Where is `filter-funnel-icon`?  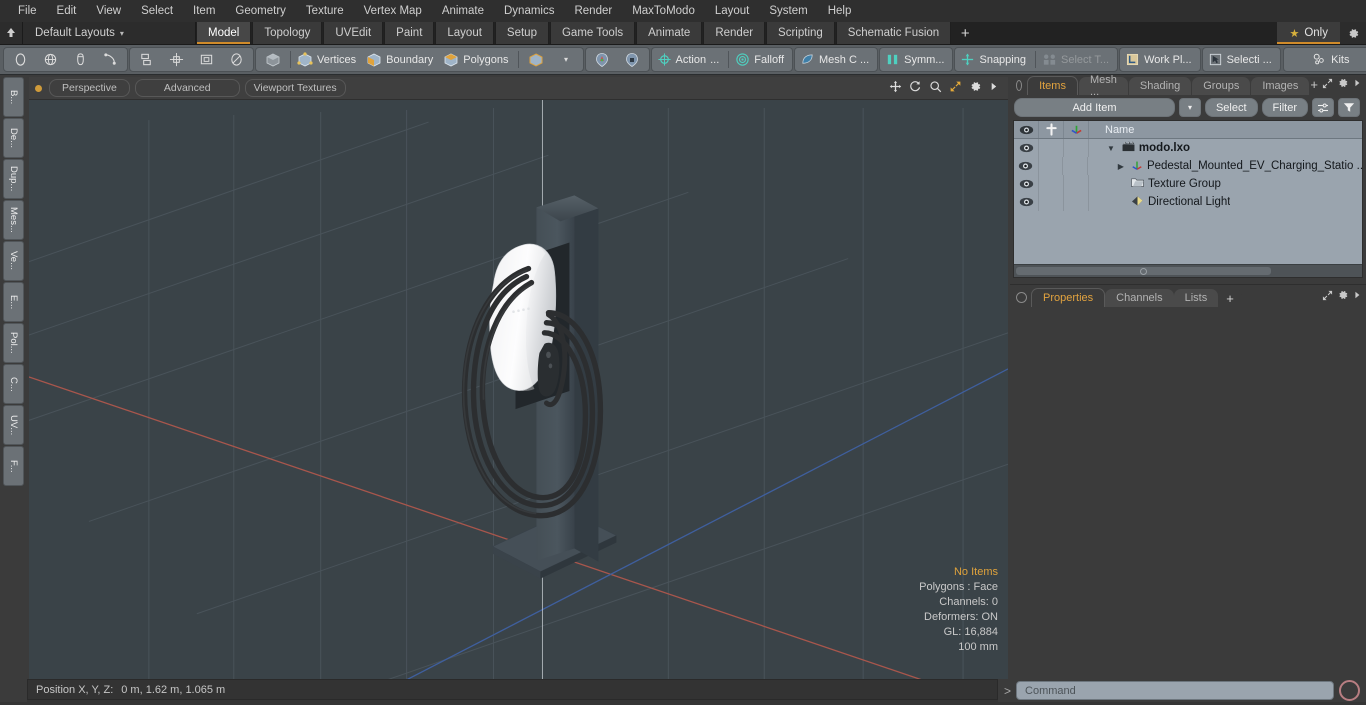
filter-funnel-icon is located at coordinates (1349, 107).